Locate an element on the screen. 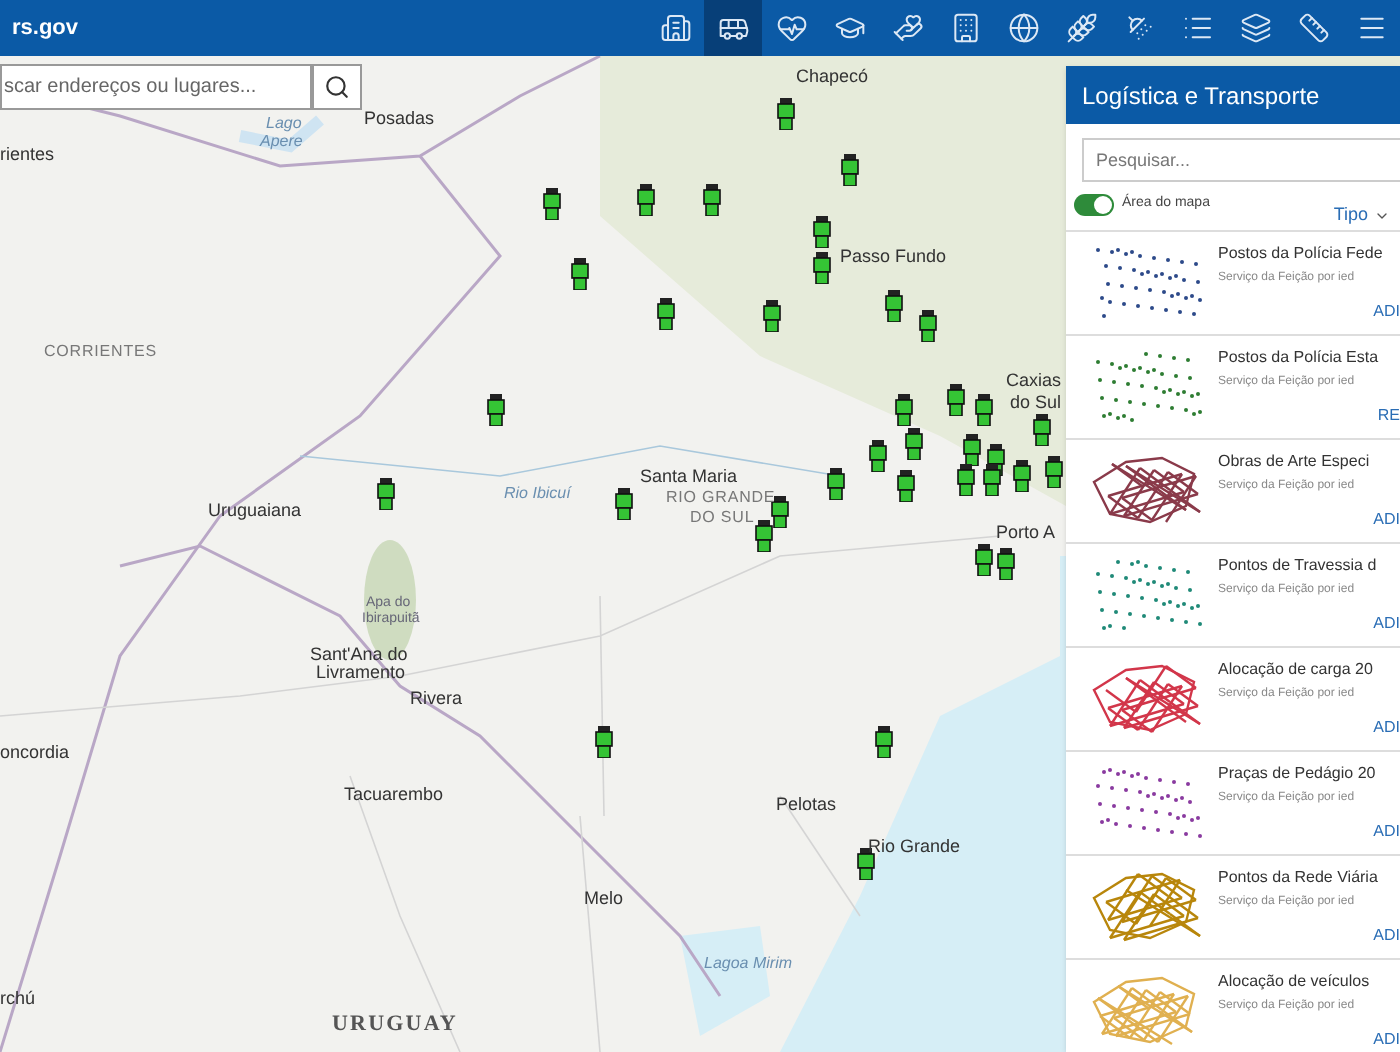 The image size is (1400, 1052). map-label: Passo Fundo is located at coordinates (893, 257).